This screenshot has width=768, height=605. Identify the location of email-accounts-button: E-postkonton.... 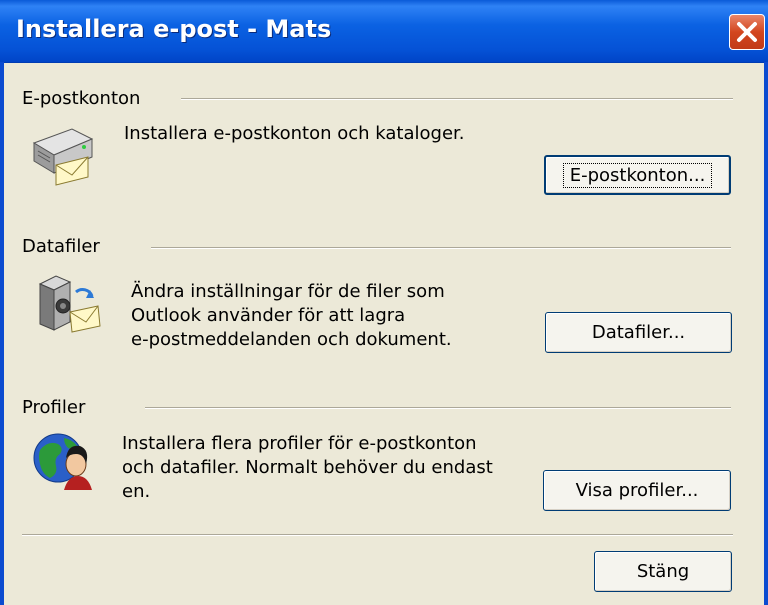
(637, 175).